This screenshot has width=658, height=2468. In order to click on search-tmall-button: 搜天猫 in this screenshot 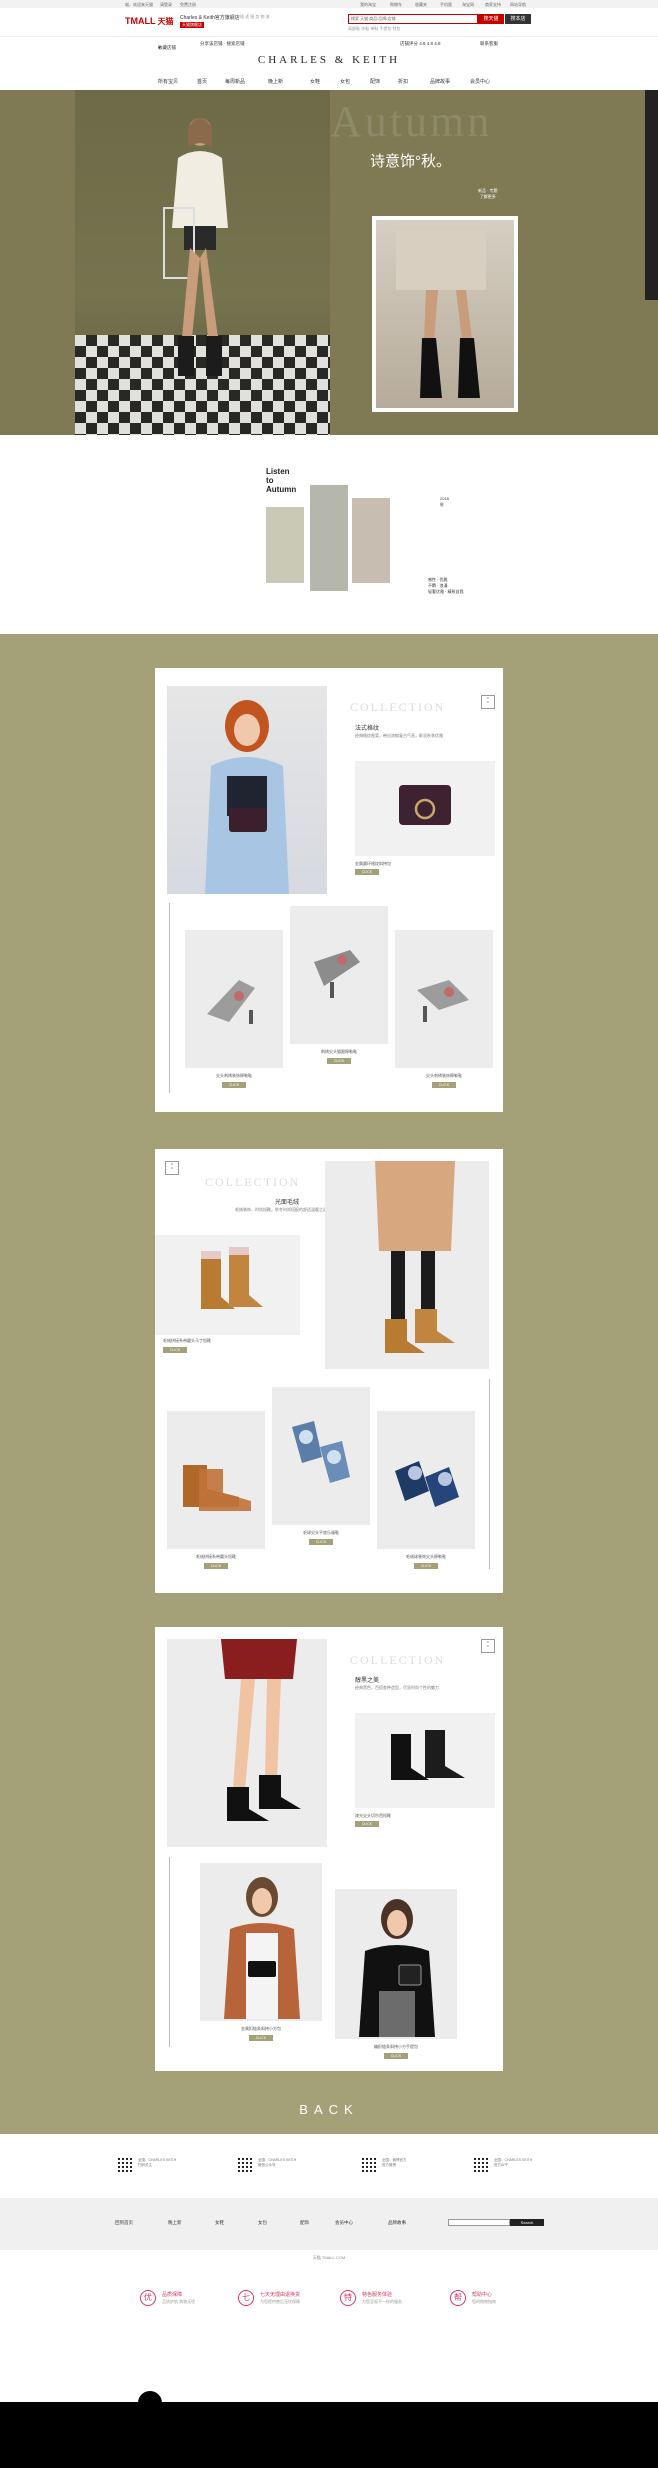, I will do `click(491, 19)`.